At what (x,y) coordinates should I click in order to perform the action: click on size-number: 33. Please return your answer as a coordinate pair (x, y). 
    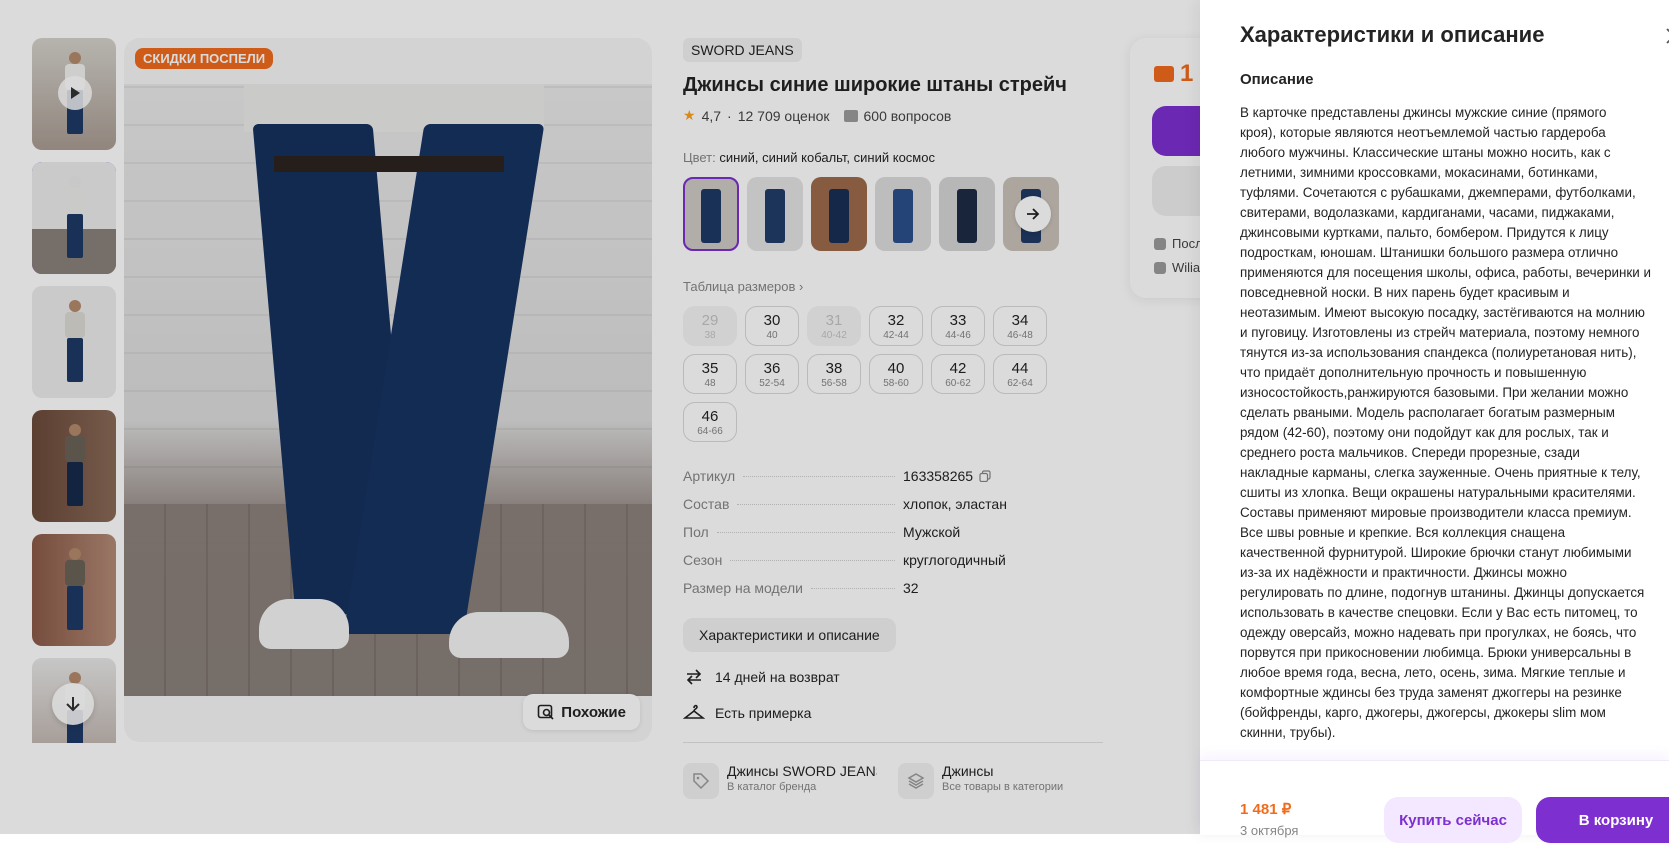
    Looking at the image, I should click on (958, 320).